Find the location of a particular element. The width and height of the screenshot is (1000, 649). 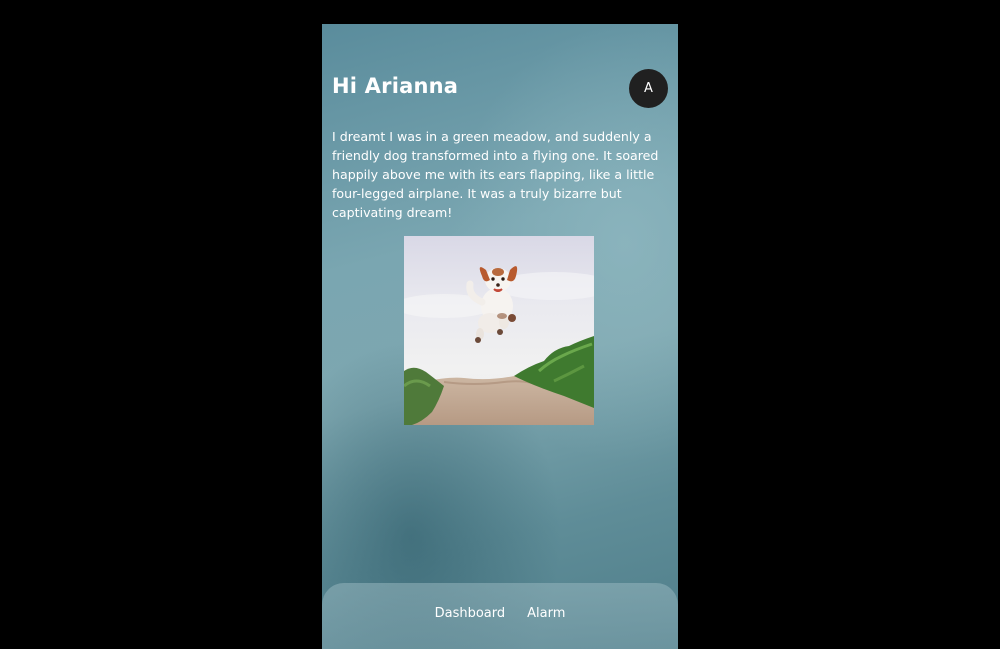

bottom-navigation: Dashboard Alarm is located at coordinates (500, 616).